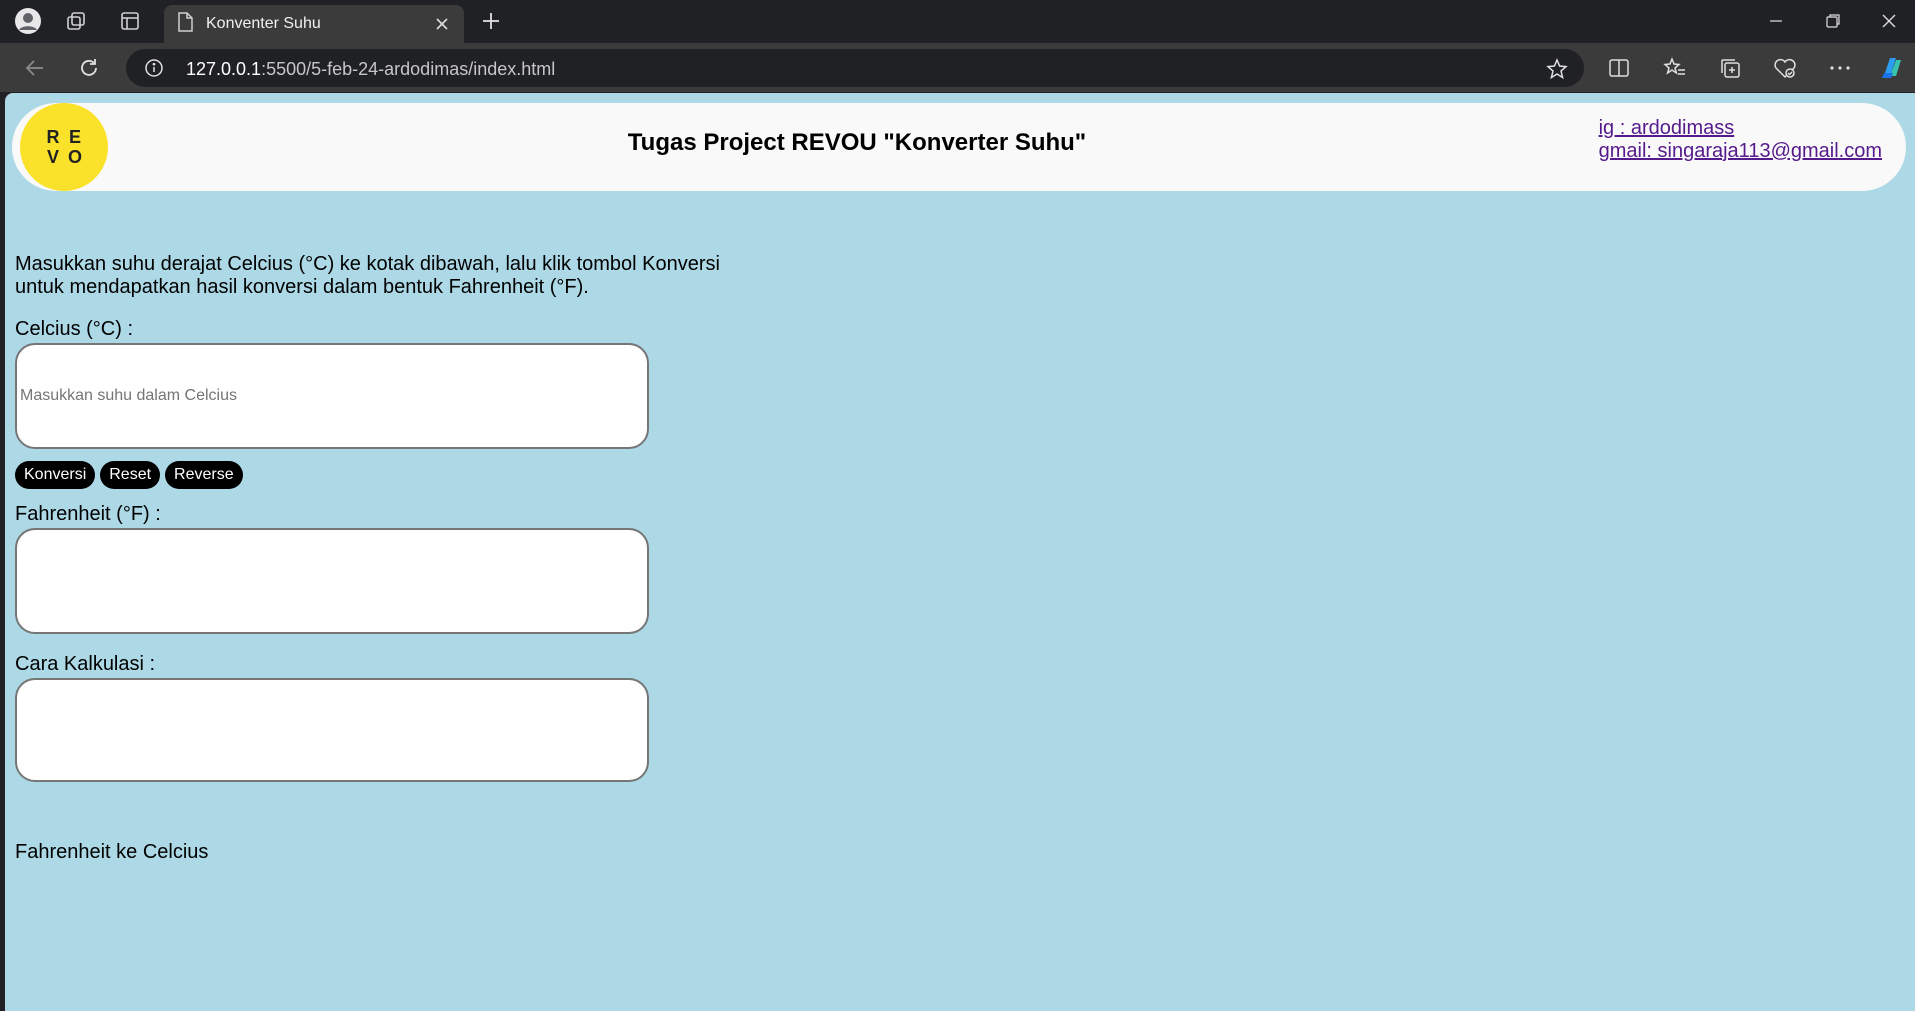 The image size is (1915, 1011). I want to click on celcius-label: Celcius (°C) :, so click(74, 329).